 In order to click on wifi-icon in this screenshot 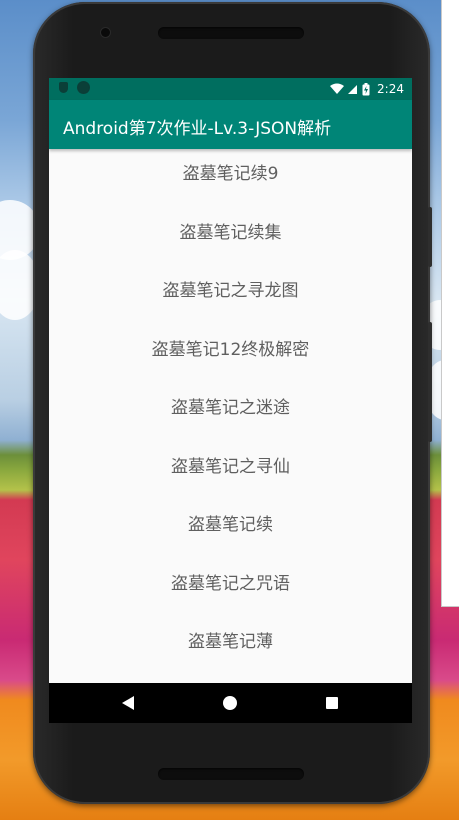, I will do `click(337, 88)`.